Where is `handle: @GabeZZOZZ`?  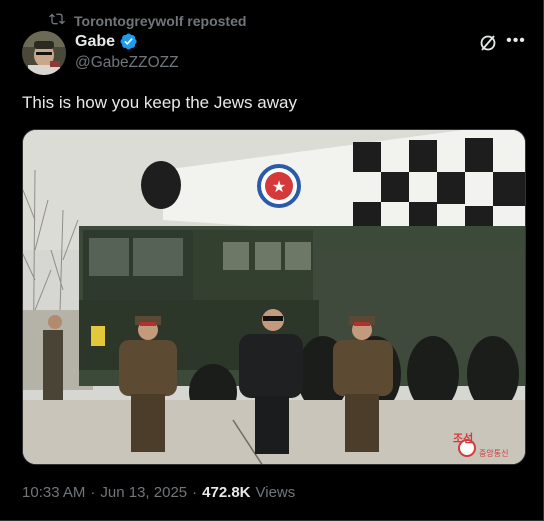
handle: @GabeZZOZZ is located at coordinates (127, 63).